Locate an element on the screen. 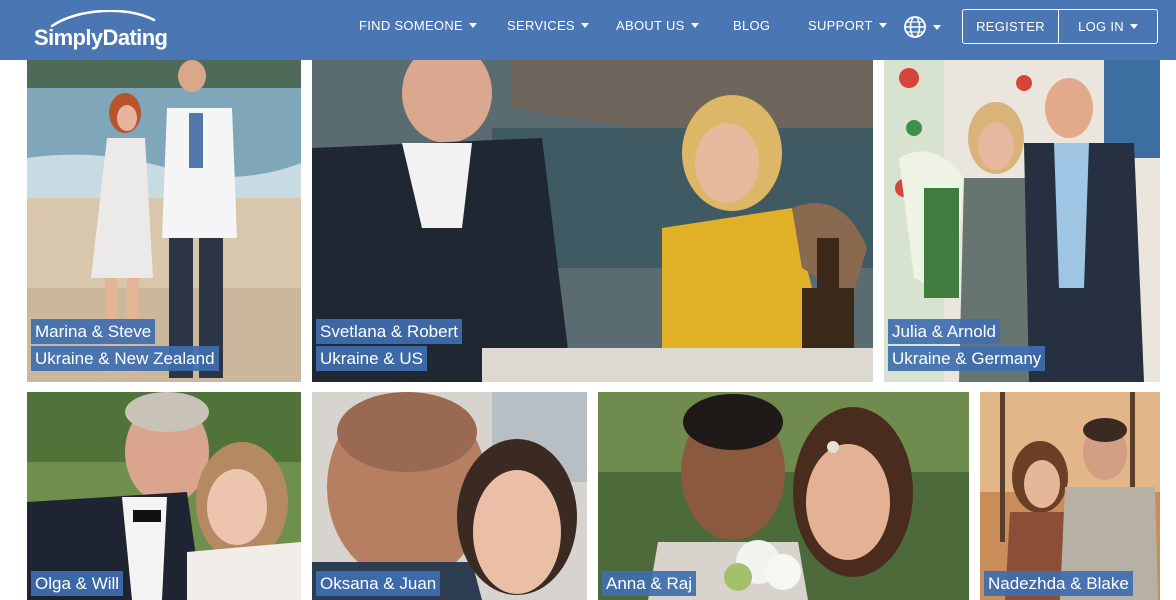  couple-names: Nadezhda & Blake is located at coordinates (1058, 583).